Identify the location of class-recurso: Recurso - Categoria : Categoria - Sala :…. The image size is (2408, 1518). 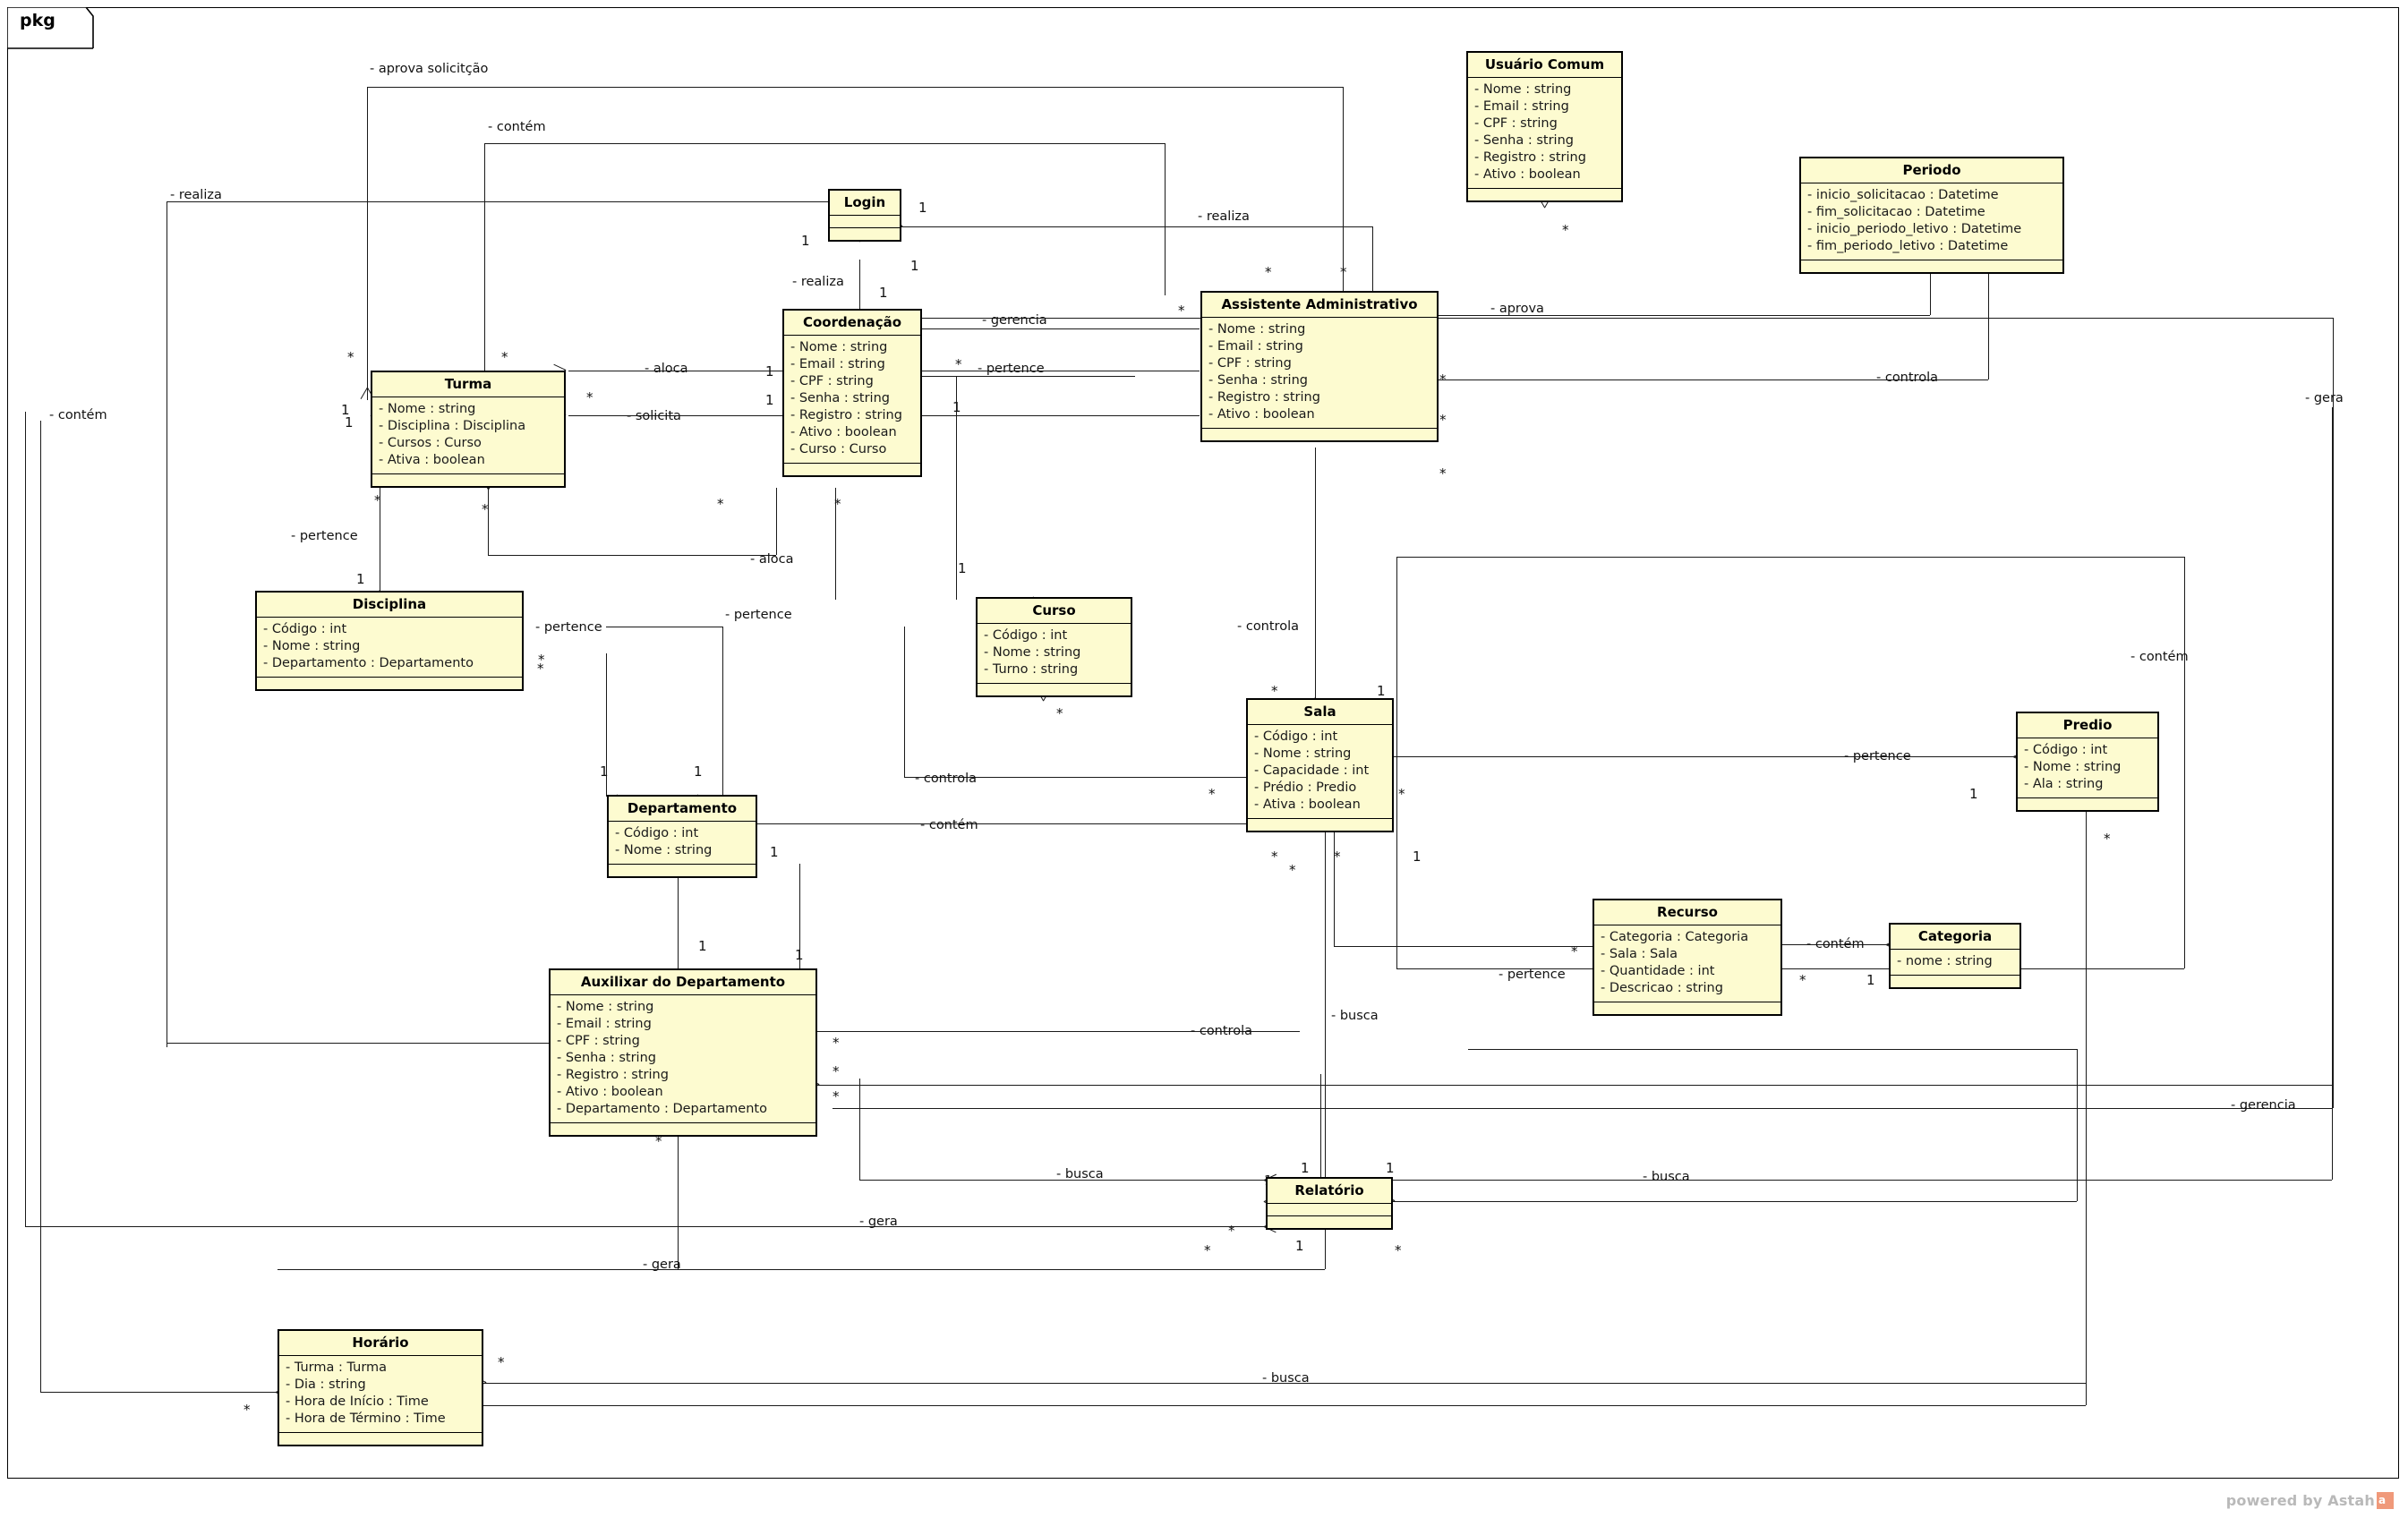
(1687, 957).